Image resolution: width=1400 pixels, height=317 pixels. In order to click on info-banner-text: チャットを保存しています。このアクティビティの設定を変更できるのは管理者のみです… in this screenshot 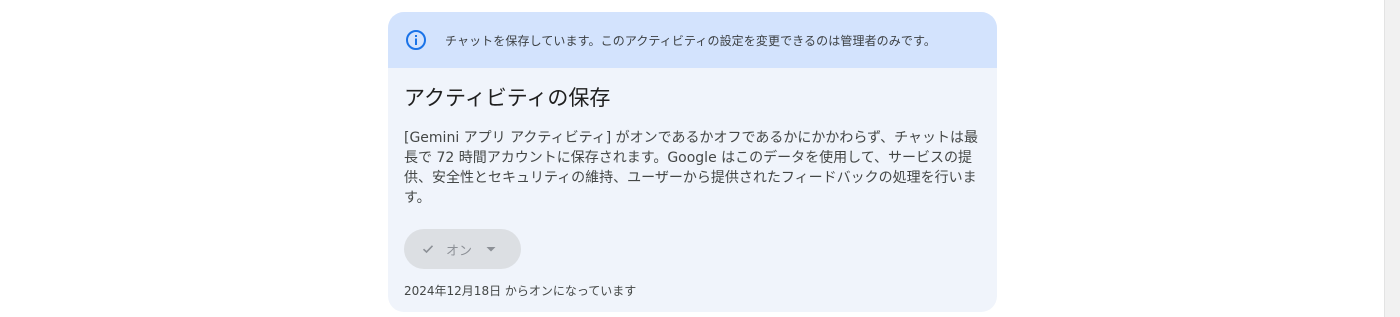, I will do `click(690, 40)`.